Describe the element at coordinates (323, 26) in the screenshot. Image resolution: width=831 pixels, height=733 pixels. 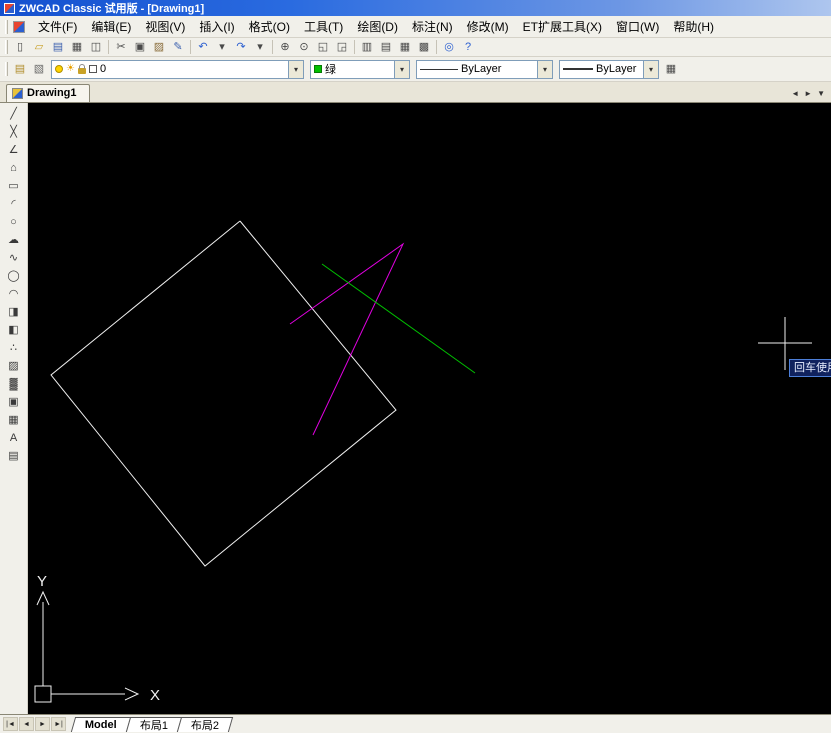
I see `menu-item-tools: 工具(T)` at that location.